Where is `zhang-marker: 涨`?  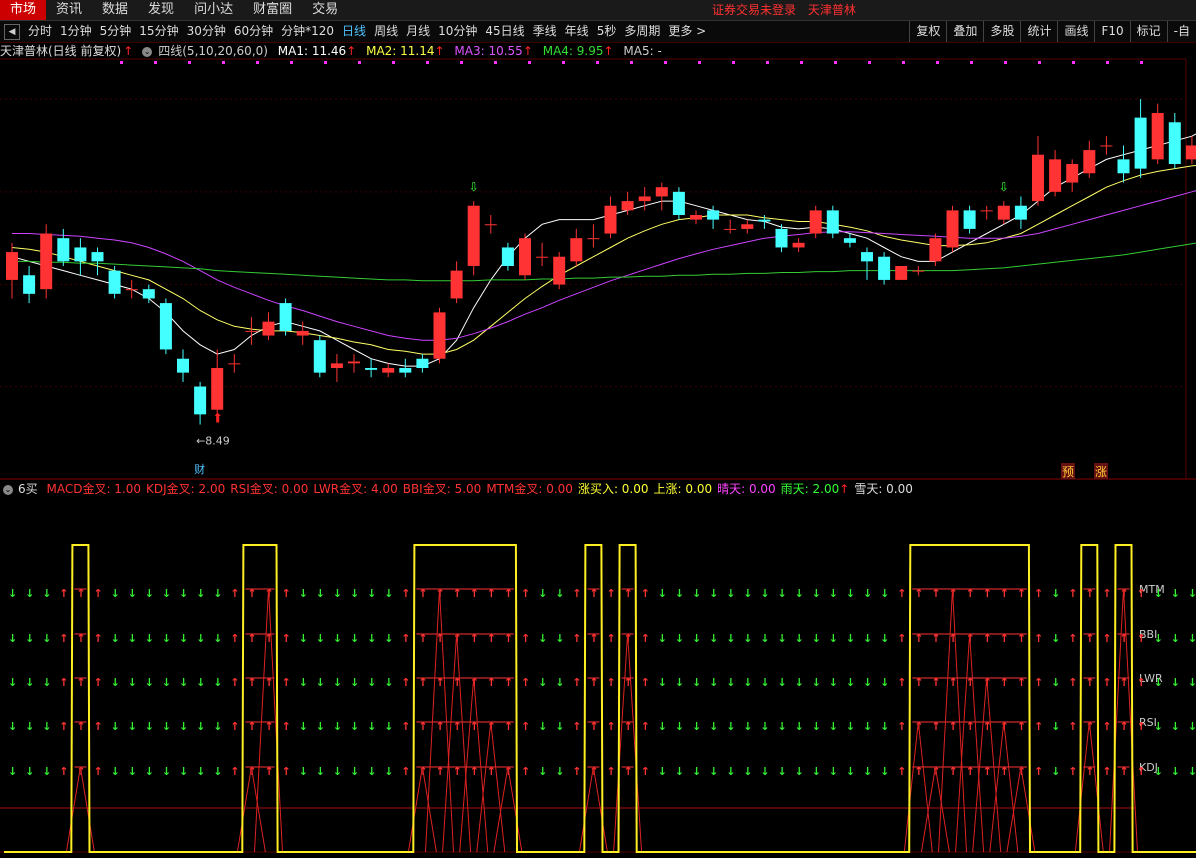 zhang-marker: 涨 is located at coordinates (1101, 471).